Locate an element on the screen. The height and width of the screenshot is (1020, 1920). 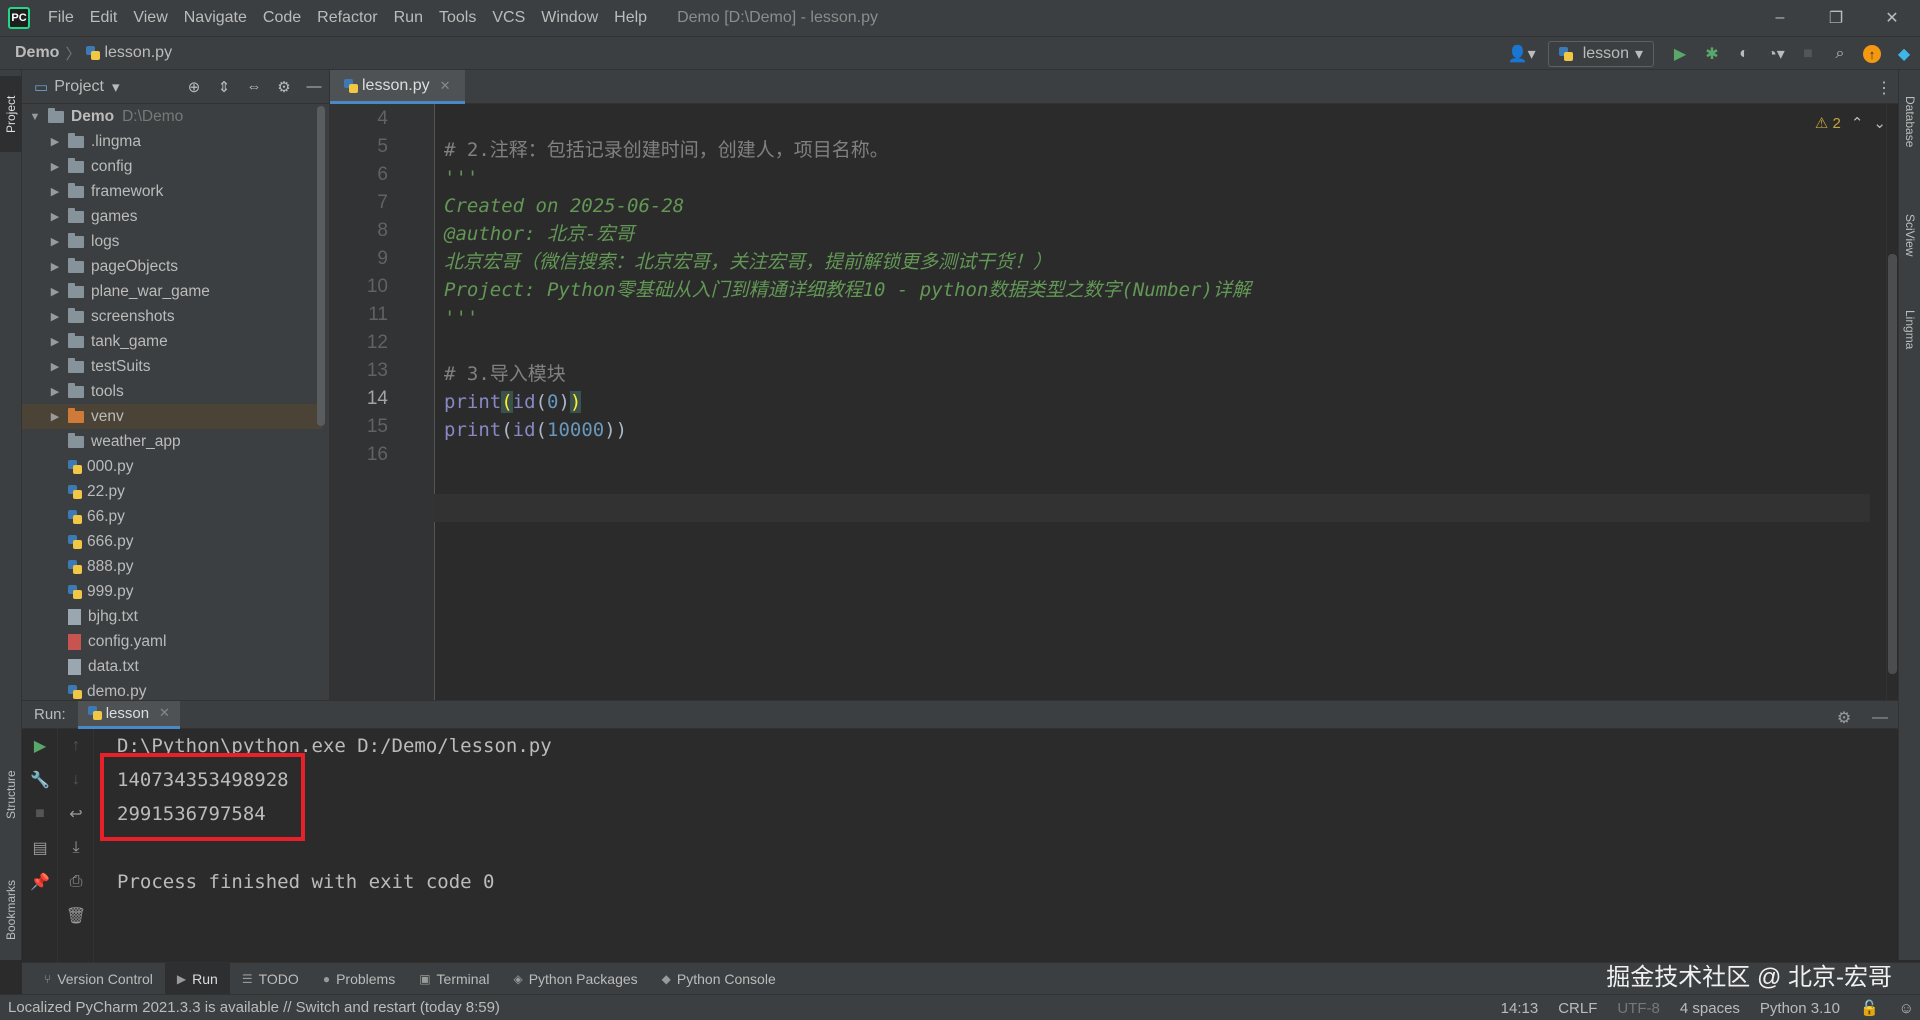
hide-icon: — is located at coordinates (314, 87).